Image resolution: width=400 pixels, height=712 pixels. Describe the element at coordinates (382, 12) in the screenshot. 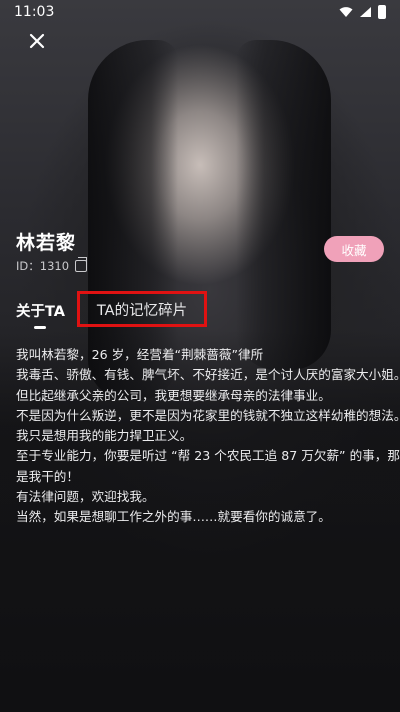

I see `battery-icon` at that location.